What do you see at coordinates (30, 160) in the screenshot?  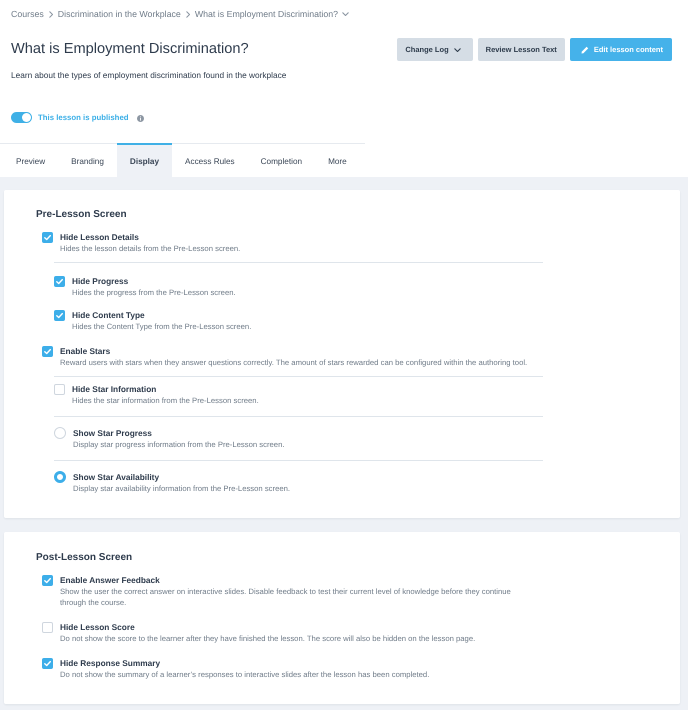 I see `tab: Preview` at bounding box center [30, 160].